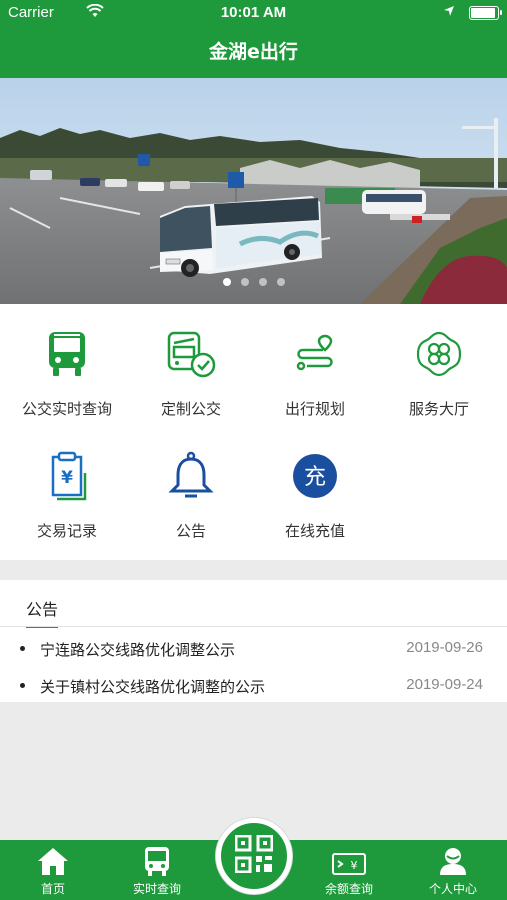 Image resolution: width=507 pixels, height=900 pixels. What do you see at coordinates (191, 476) in the screenshot?
I see `bell-icon` at bounding box center [191, 476].